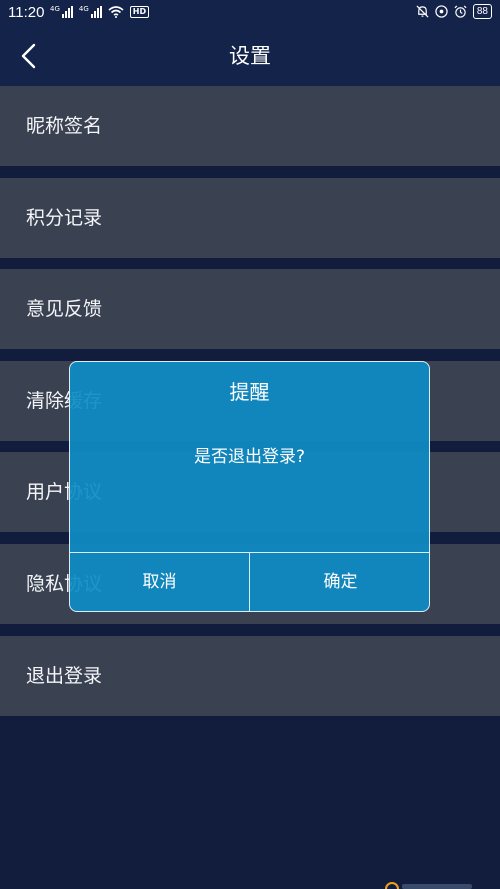 The width and height of the screenshot is (500, 889). What do you see at coordinates (249, 457) in the screenshot?
I see `dialog-message: 是否退出登录?` at bounding box center [249, 457].